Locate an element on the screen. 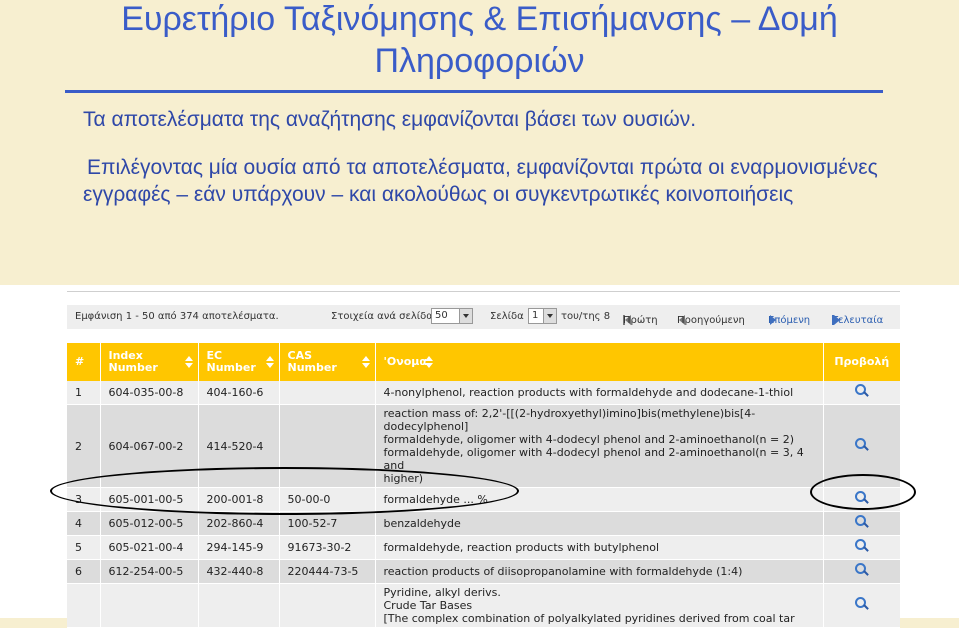 The height and width of the screenshot is (628, 959). highlight-oval-row is located at coordinates (284, 491).